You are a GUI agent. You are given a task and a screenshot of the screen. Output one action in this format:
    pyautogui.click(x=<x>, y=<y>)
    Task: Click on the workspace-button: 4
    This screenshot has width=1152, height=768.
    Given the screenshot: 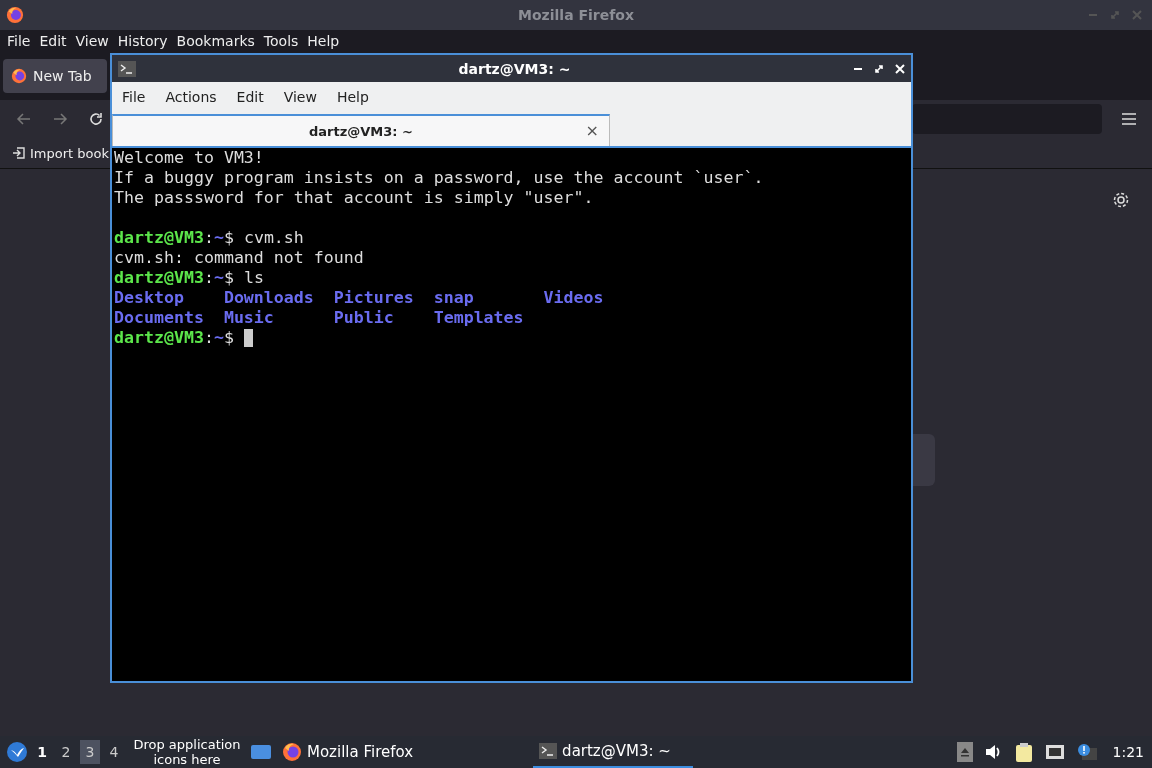 What is the action you would take?
    pyautogui.click(x=114, y=752)
    